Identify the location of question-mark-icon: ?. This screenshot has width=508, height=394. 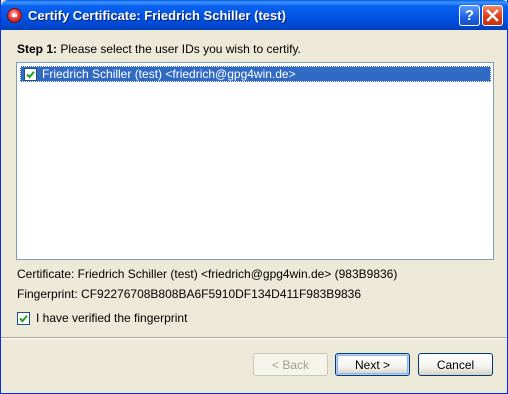
(469, 15).